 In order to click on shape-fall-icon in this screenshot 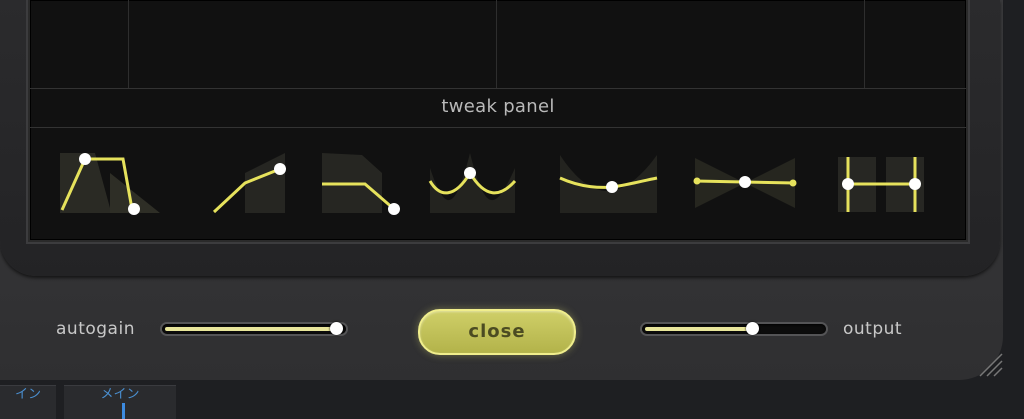, I will do `click(361, 184)`.